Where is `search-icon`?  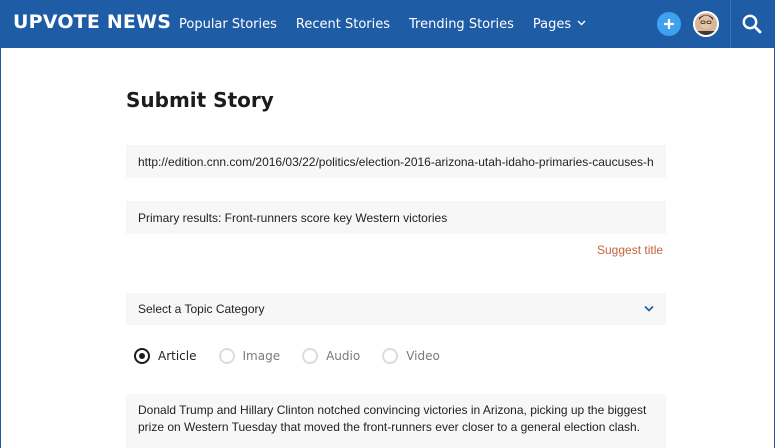
search-icon is located at coordinates (752, 24).